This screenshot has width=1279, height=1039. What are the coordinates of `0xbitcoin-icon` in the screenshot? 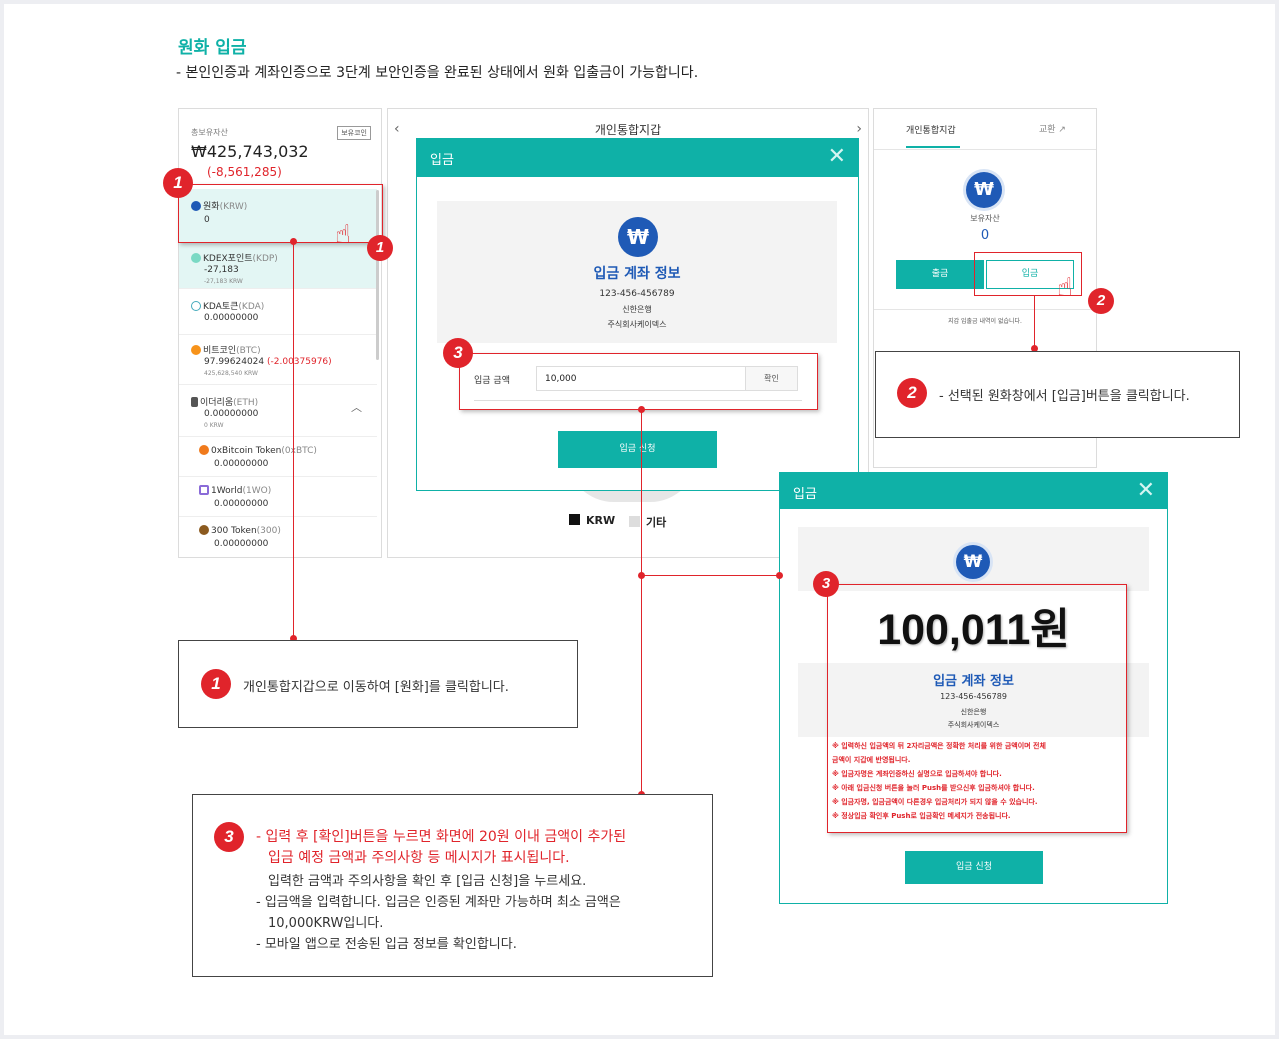 It's located at (204, 450).